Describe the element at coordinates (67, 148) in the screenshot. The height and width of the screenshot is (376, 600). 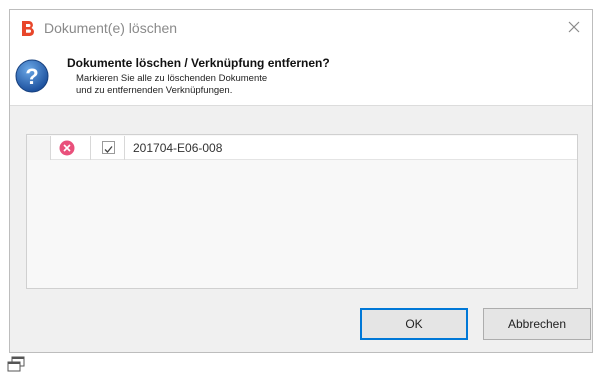
I see `remove-icon` at that location.